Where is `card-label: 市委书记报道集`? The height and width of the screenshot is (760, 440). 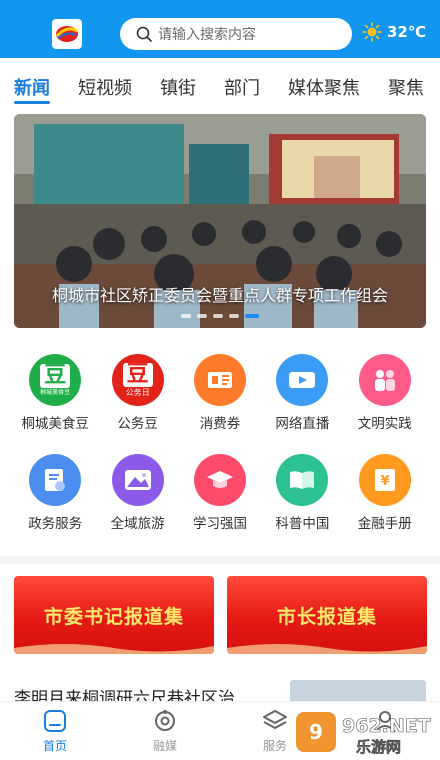
card-label: 市委书记报道集 is located at coordinates (113, 616).